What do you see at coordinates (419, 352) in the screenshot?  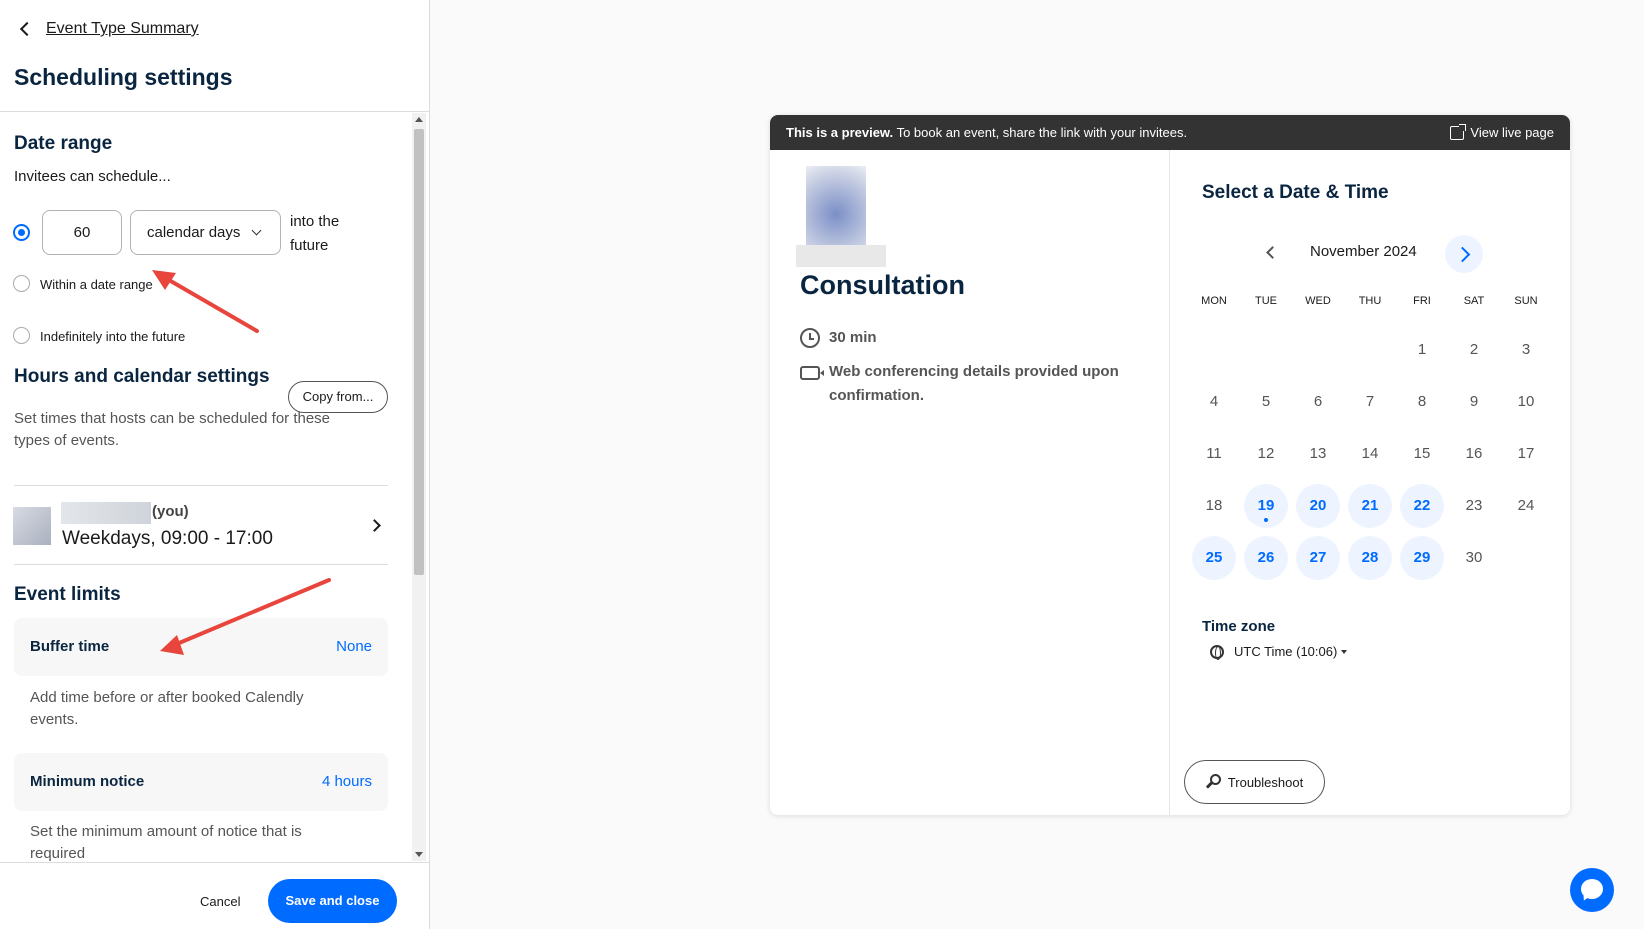 I see `scrollbar-thumb` at bounding box center [419, 352].